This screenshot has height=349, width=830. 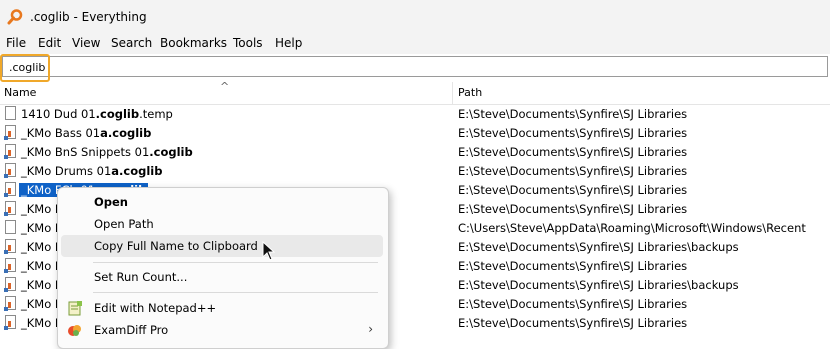 What do you see at coordinates (25, 68) in the screenshot?
I see `search-highlight-annotation` at bounding box center [25, 68].